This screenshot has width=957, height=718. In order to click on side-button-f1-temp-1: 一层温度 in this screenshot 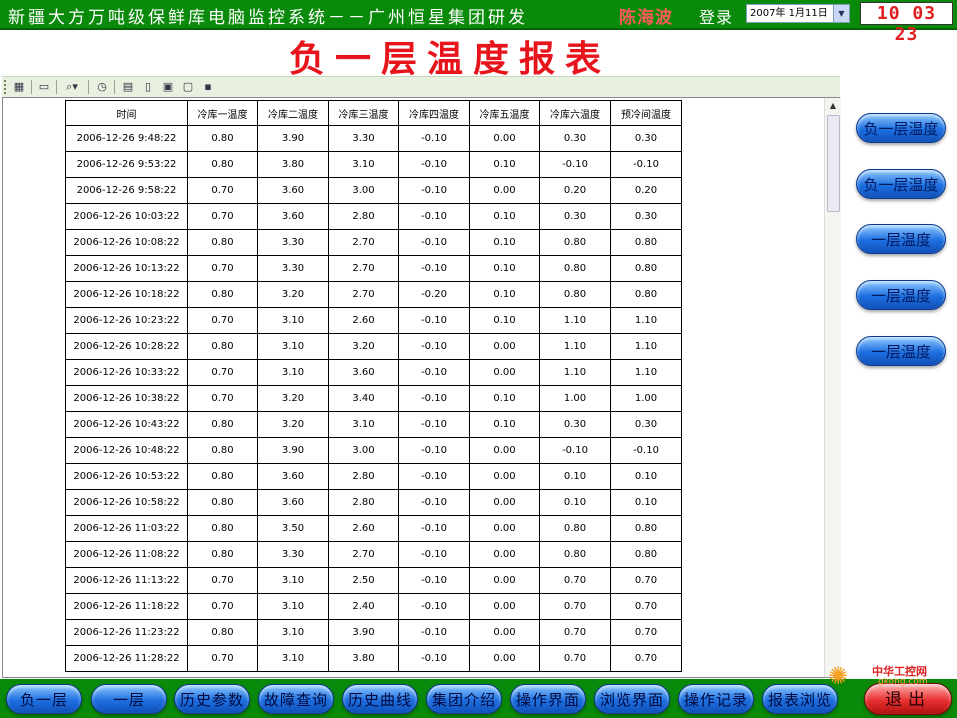, I will do `click(901, 239)`.